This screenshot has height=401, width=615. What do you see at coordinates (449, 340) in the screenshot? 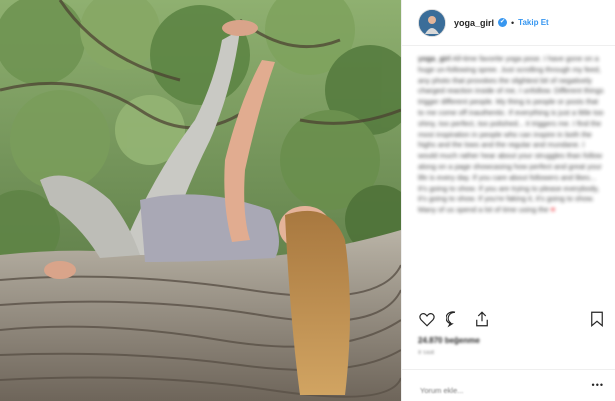
I see `likes-count: 24.870 beğenme` at bounding box center [449, 340].